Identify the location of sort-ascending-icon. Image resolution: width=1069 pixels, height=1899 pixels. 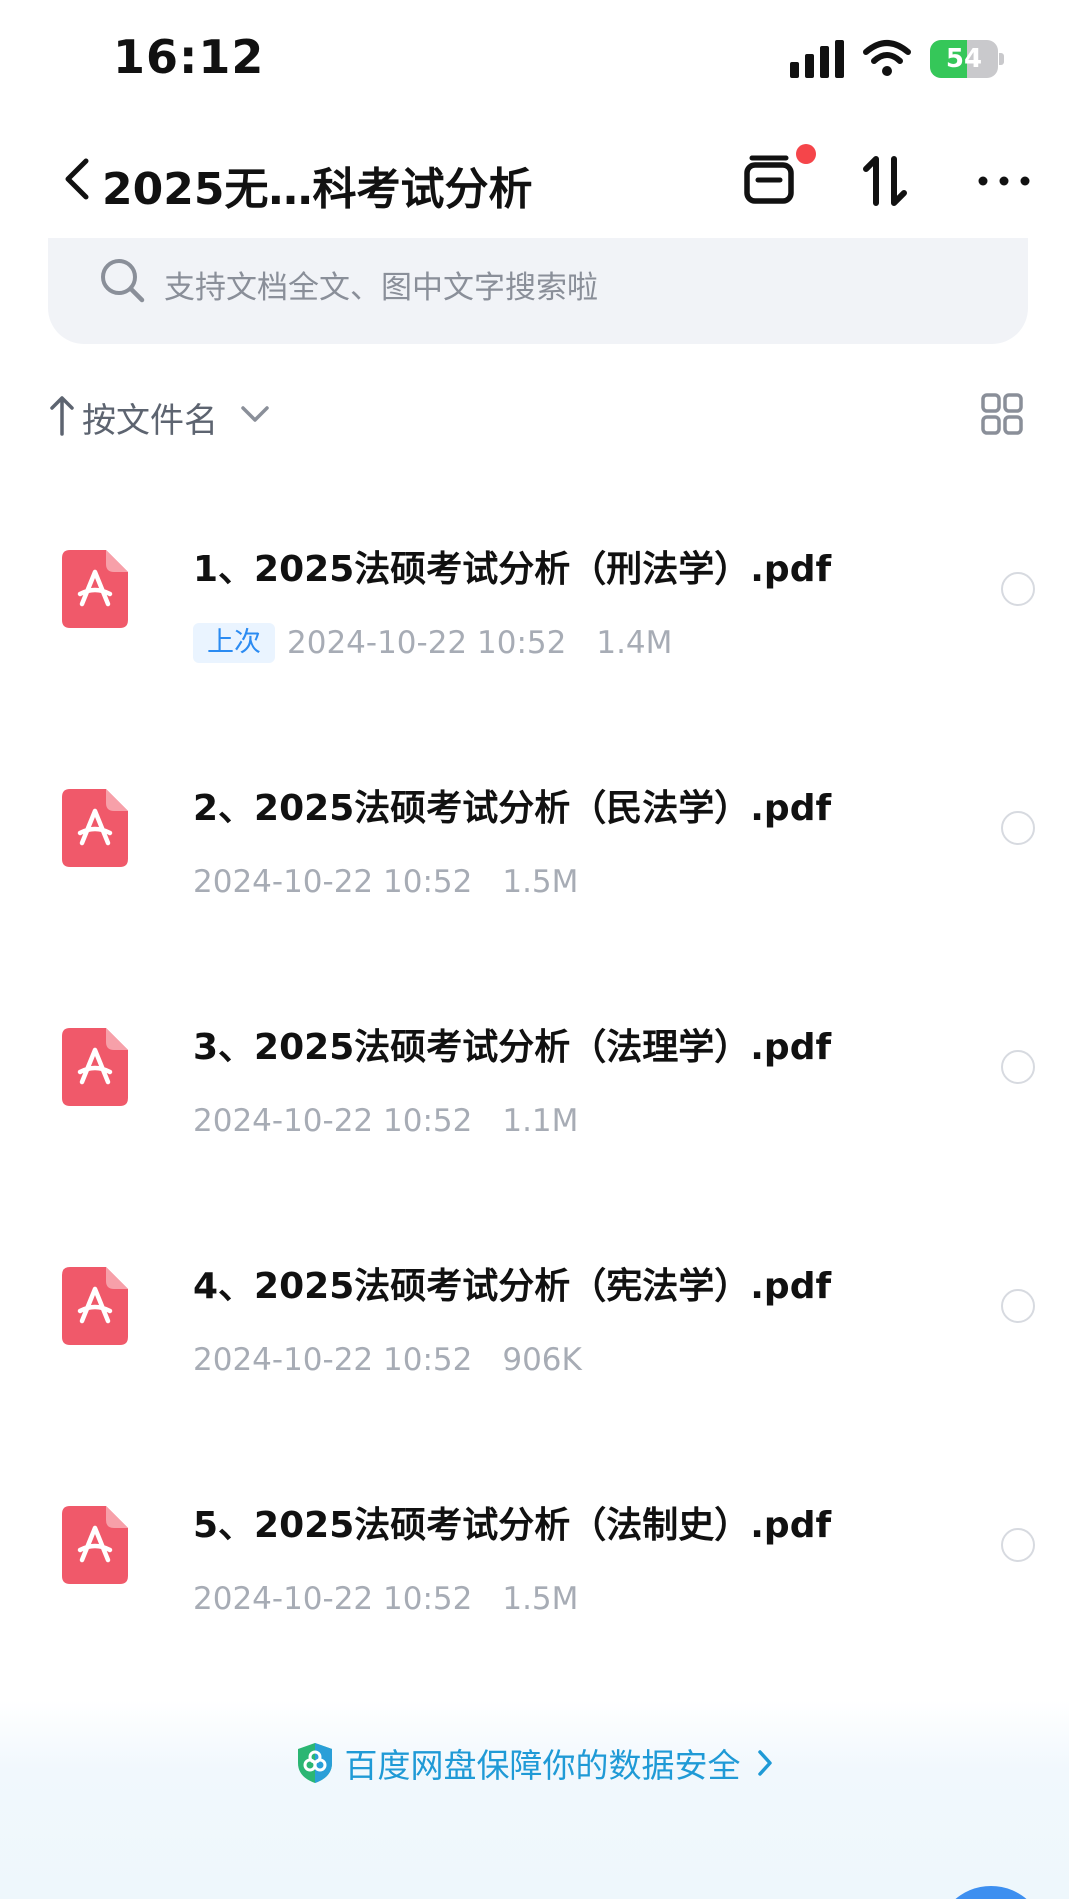
(62, 415).